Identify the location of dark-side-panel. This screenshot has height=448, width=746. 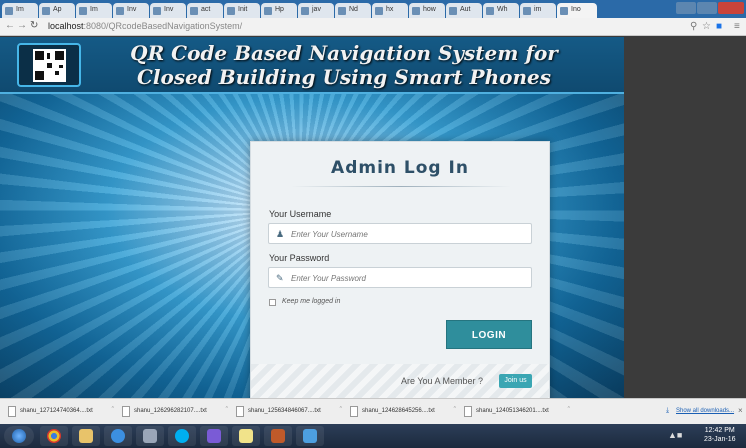
(685, 217).